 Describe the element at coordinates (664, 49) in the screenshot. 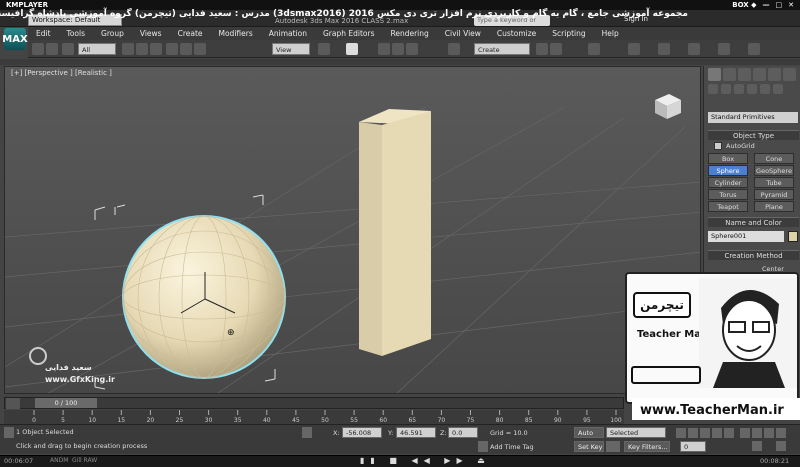

I see `material-editor-icon` at that location.